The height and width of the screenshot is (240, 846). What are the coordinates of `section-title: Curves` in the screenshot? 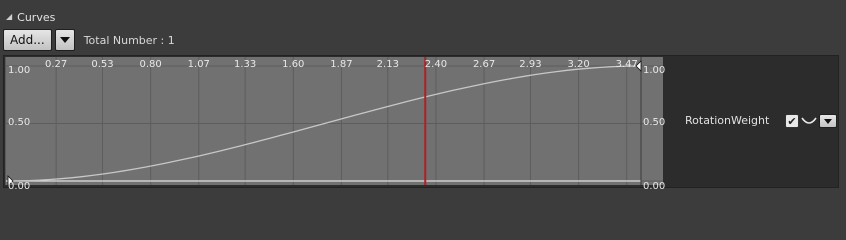 It's located at (36, 17).